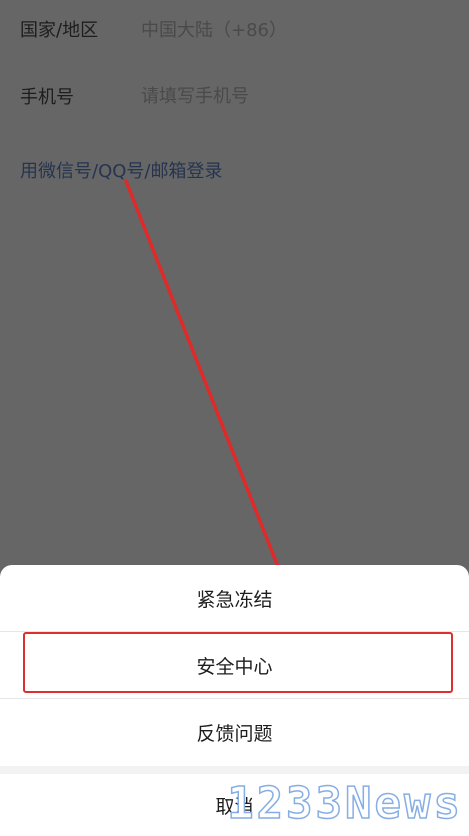 This screenshot has width=469, height=836. I want to click on alt-login-link: 用微信号/QQ号/邮箱登录, so click(121, 170).